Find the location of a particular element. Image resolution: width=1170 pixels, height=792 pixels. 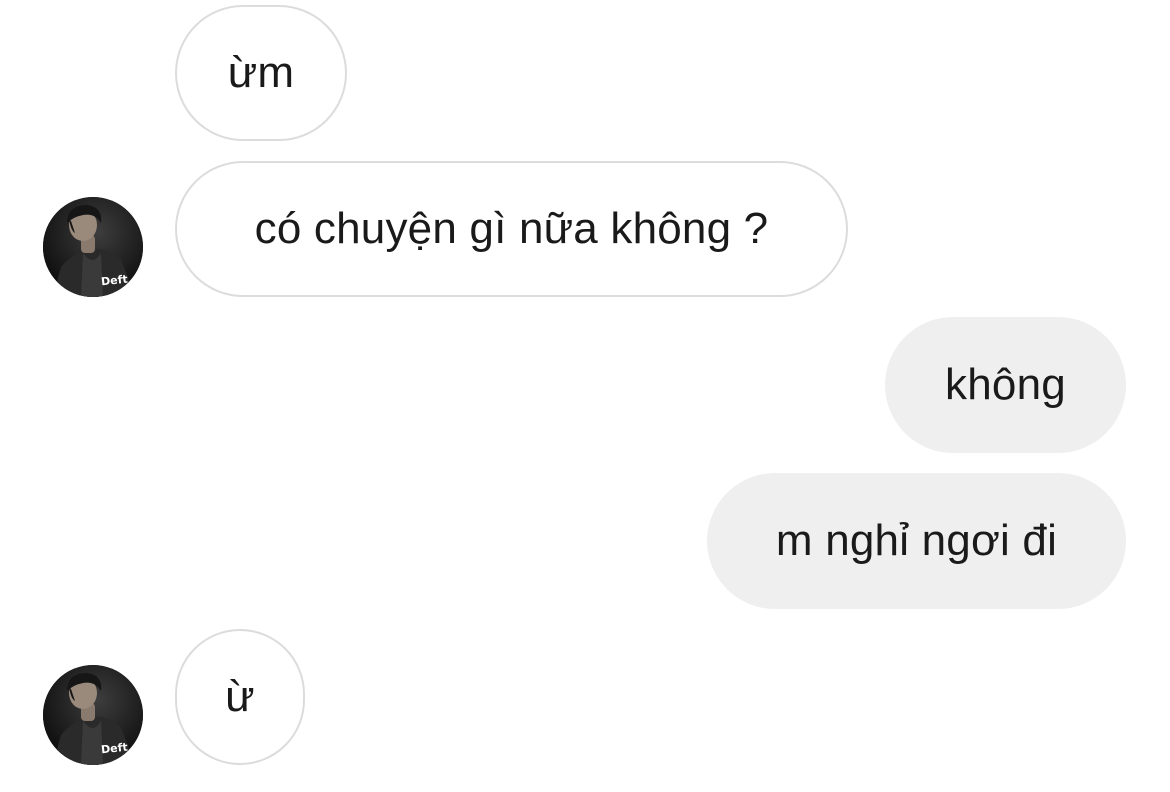

message-text: ừm is located at coordinates (261, 72).